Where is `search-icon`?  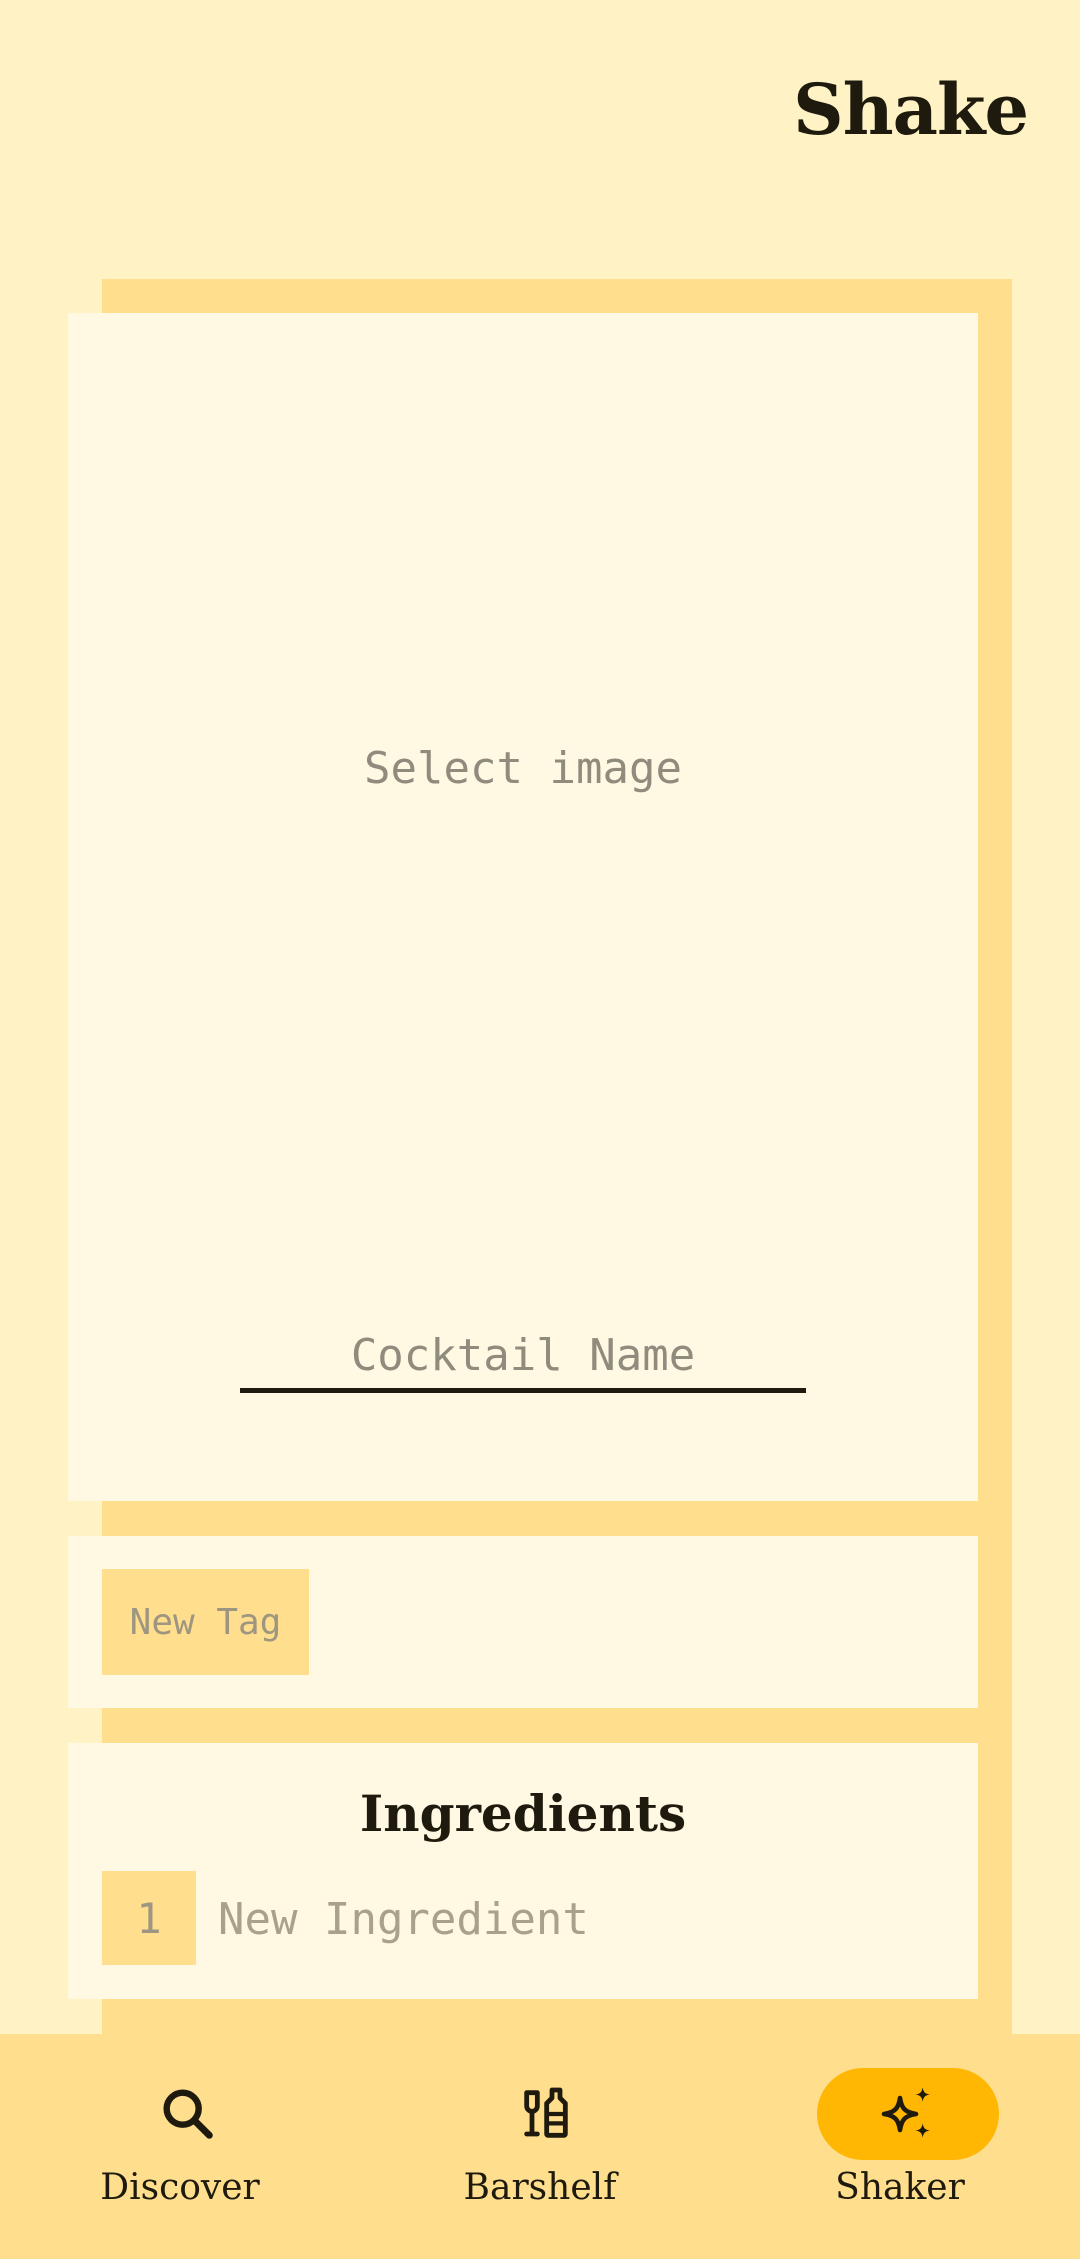 search-icon is located at coordinates (188, 2114).